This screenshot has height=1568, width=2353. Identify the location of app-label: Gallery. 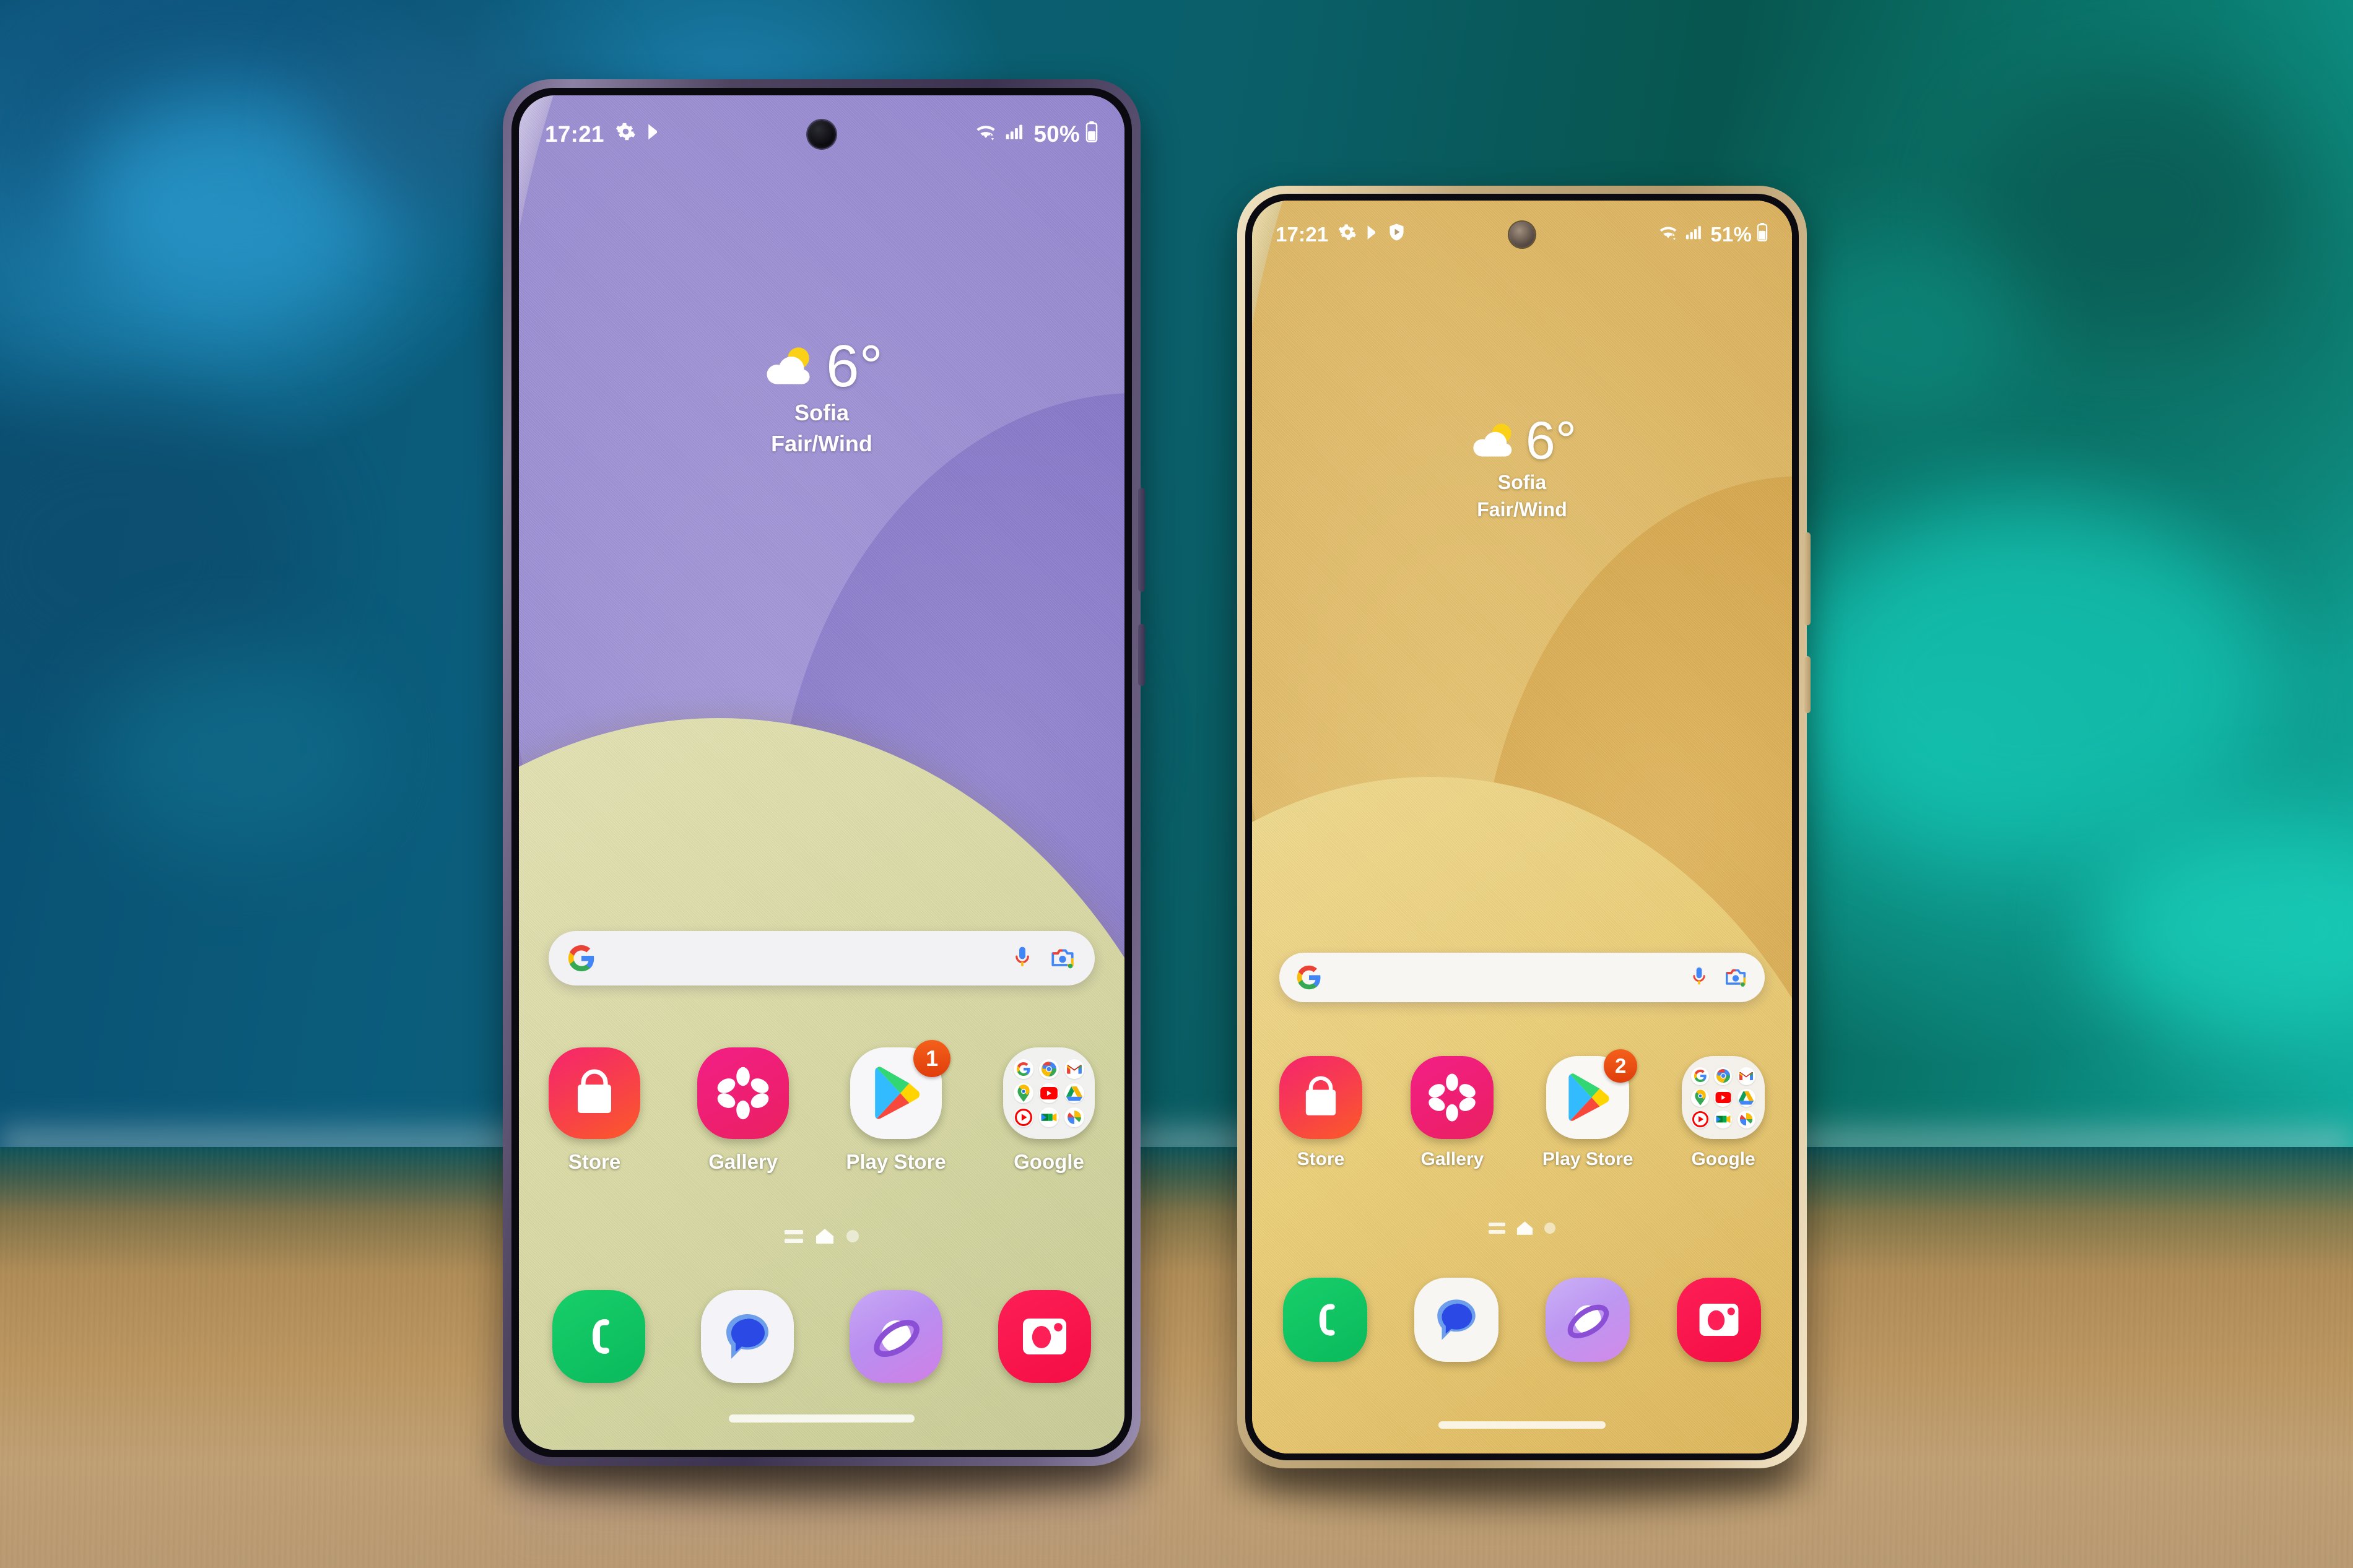
(1452, 1159).